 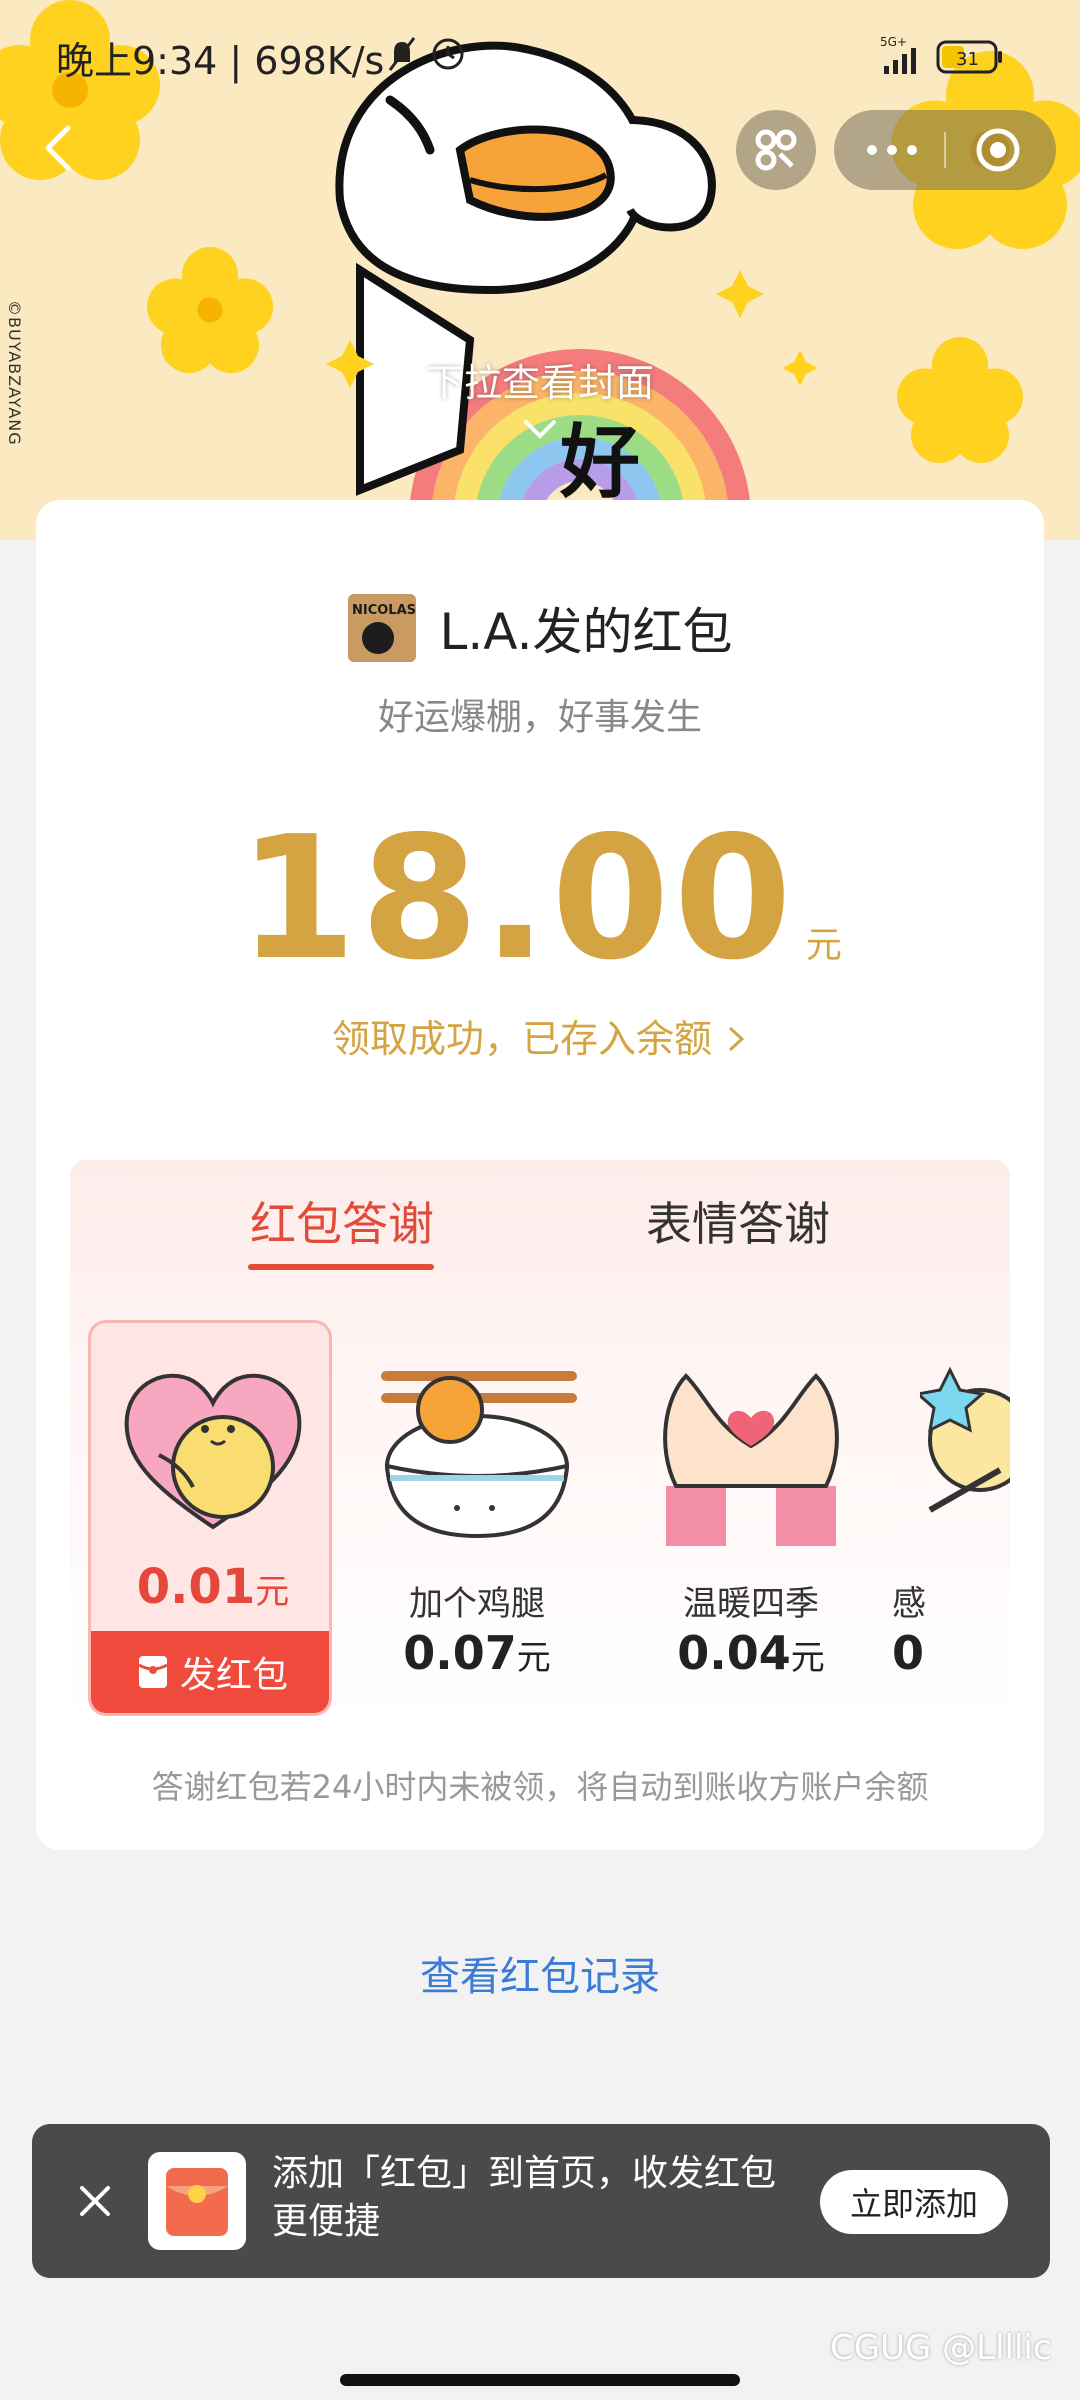 I want to click on network-label: 5G+, so click(x=893, y=42).